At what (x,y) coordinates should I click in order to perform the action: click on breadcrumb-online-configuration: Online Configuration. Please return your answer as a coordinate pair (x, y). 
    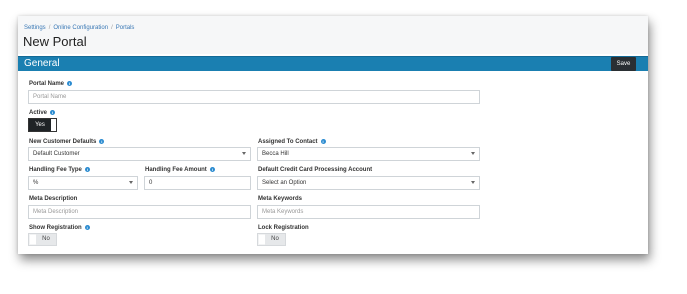
    Looking at the image, I should click on (80, 28).